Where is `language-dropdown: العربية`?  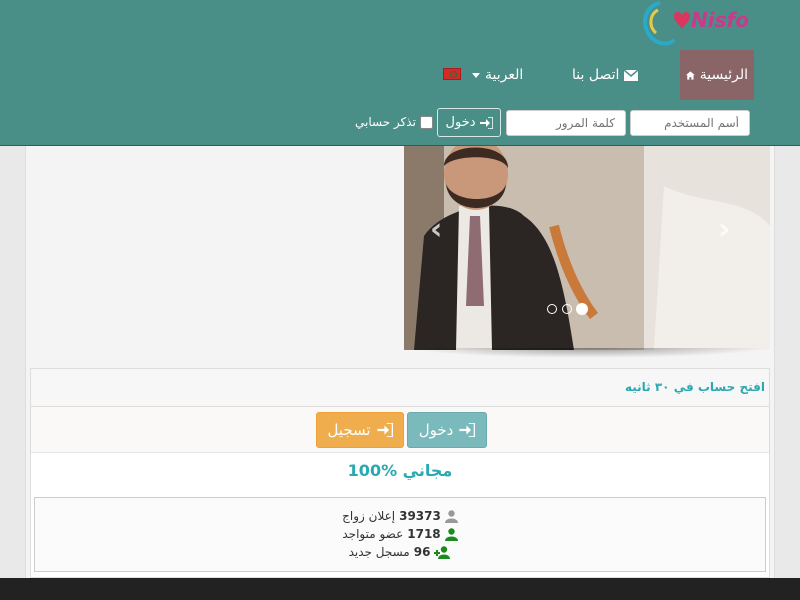
language-dropdown: العربية is located at coordinates (497, 75).